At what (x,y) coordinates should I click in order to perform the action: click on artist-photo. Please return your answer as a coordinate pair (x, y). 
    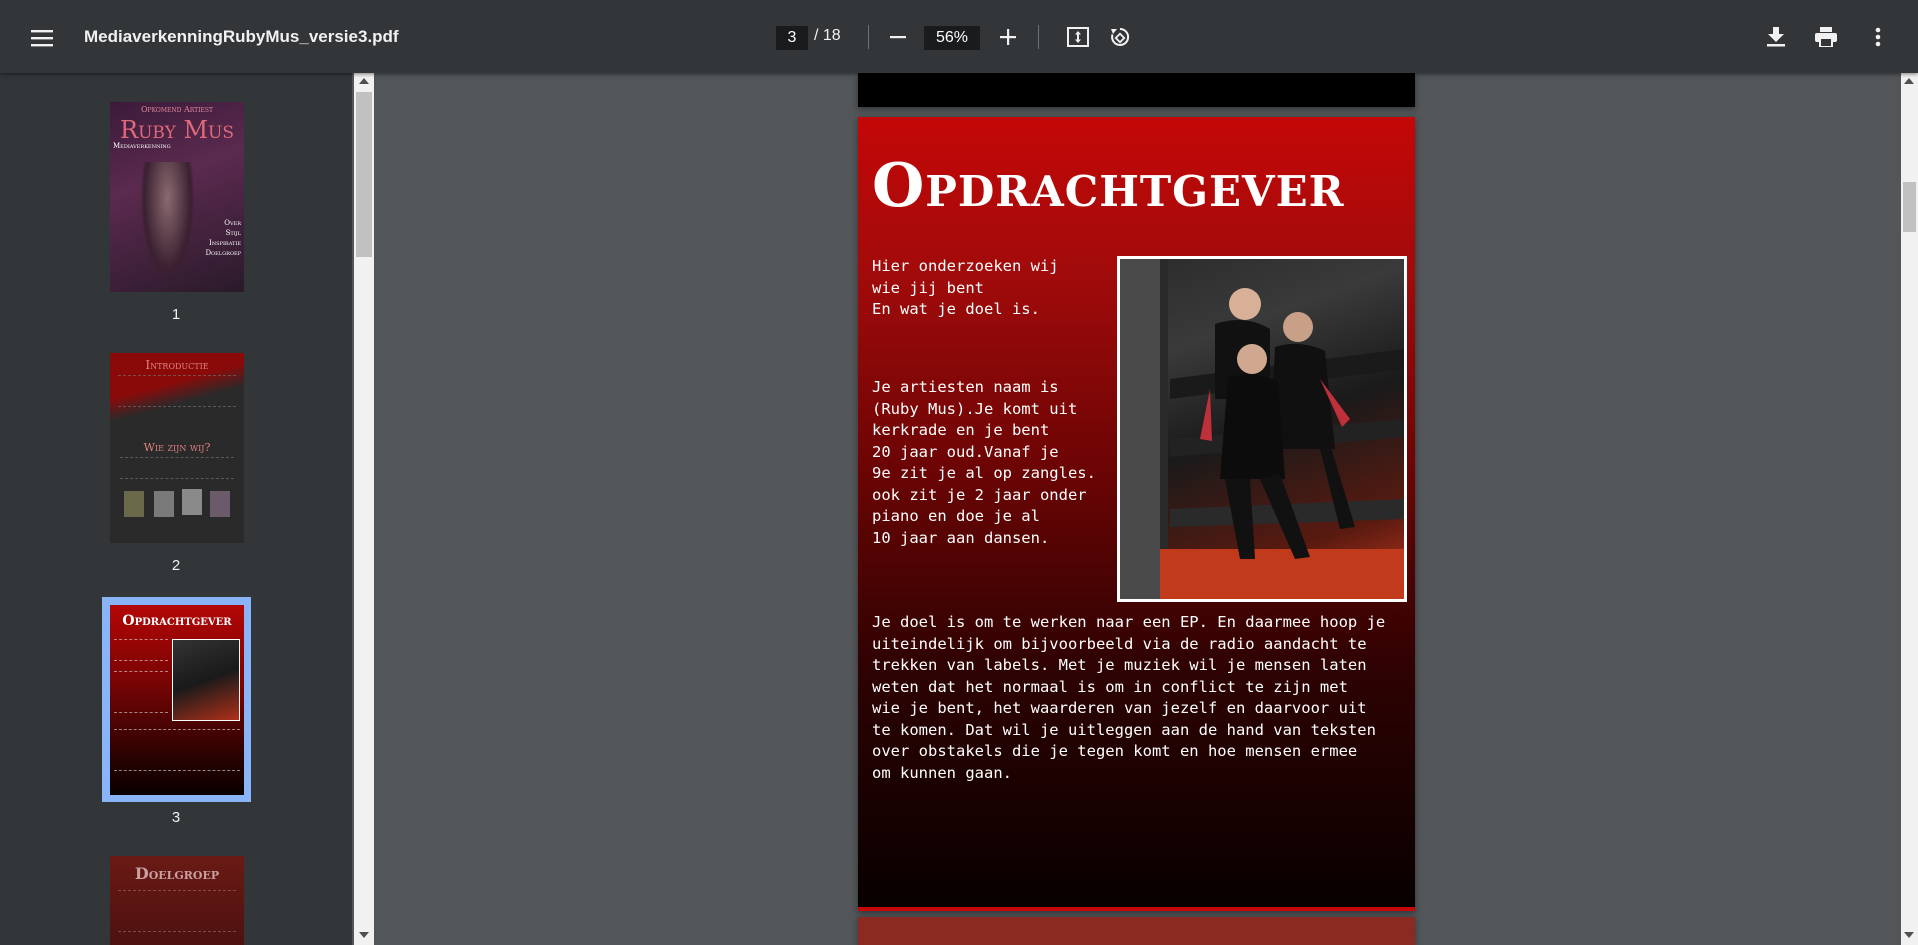
    Looking at the image, I should click on (1262, 429).